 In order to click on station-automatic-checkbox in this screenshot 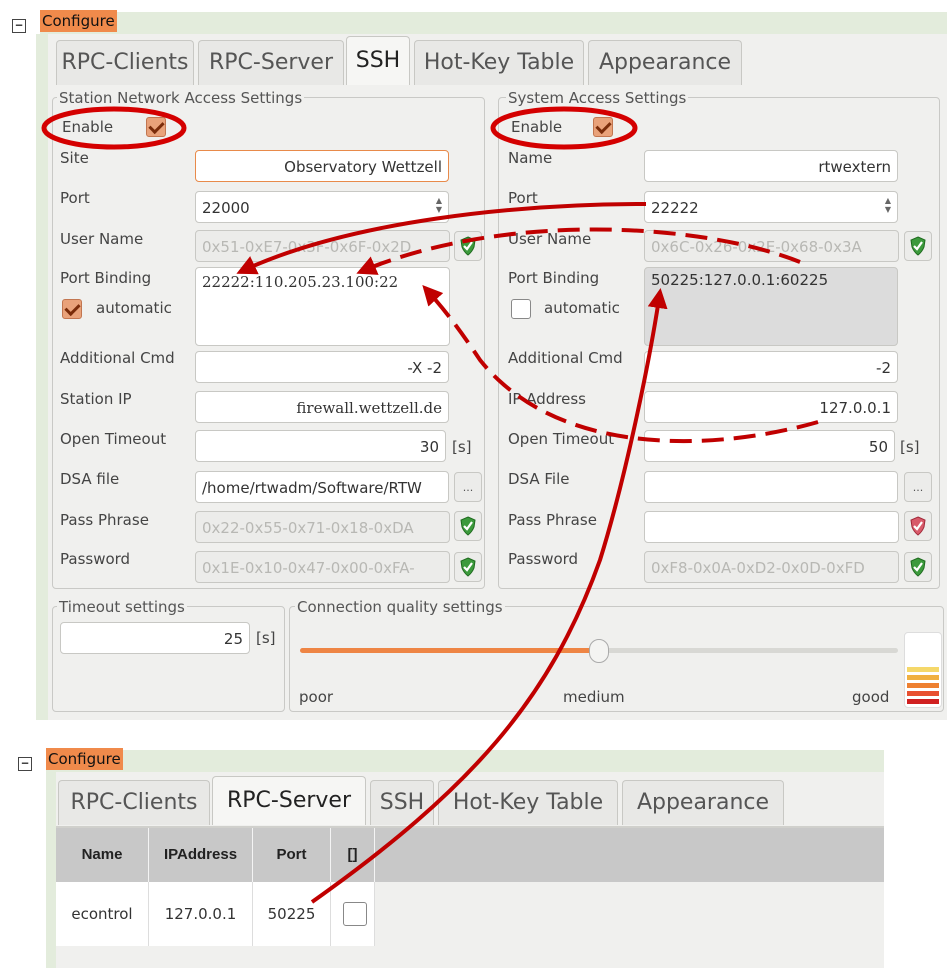, I will do `click(72, 309)`.